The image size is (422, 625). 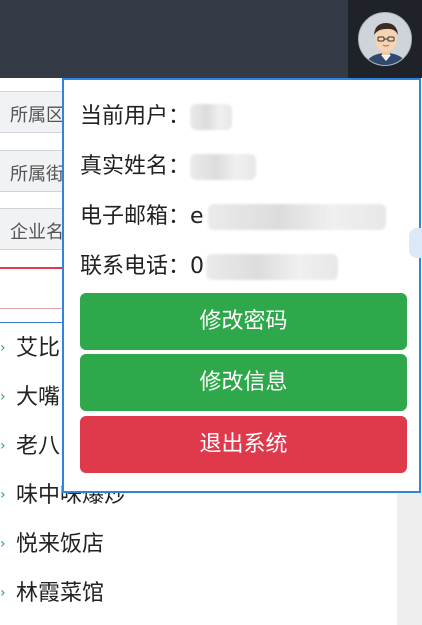 I want to click on avatar-container, so click(x=385, y=39).